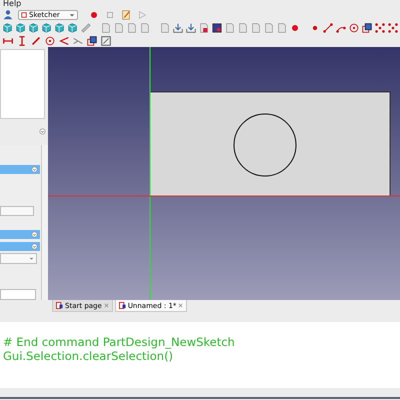  What do you see at coordinates (88, 356) in the screenshot?
I see `console-line: Gui.Selection.clearSelection()` at bounding box center [88, 356].